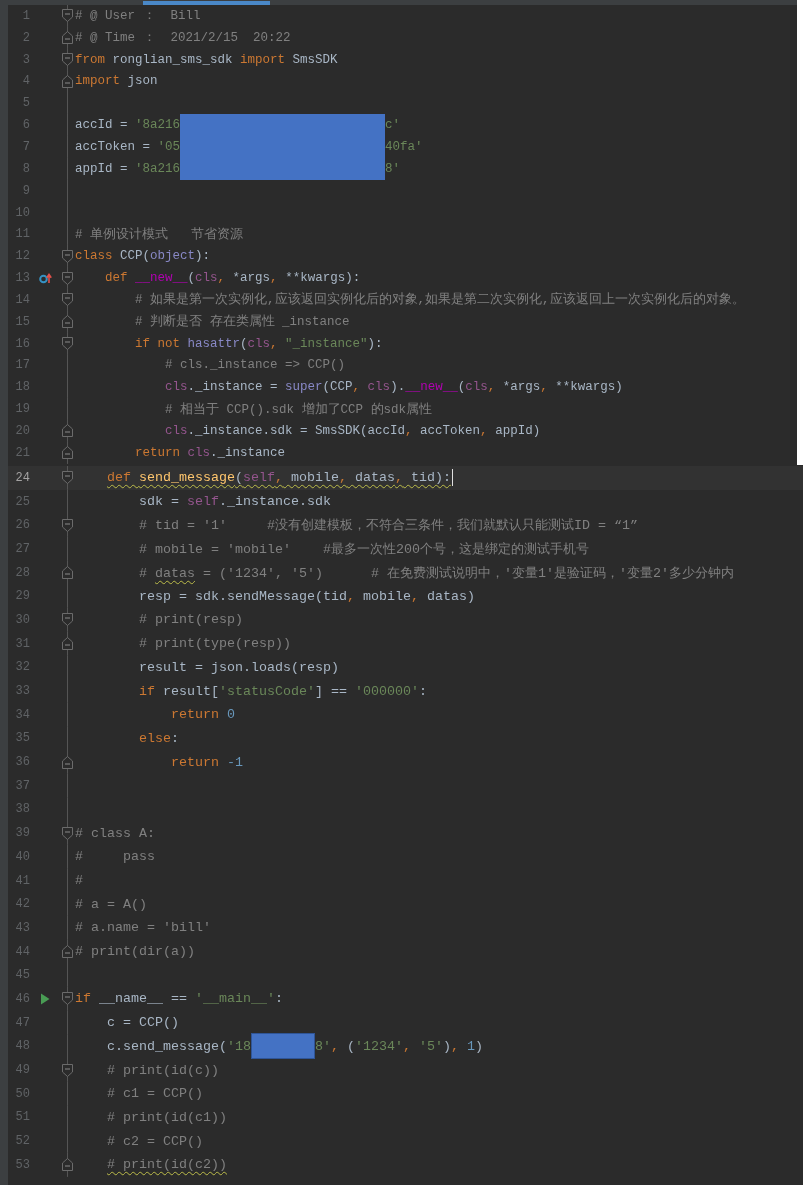 Image resolution: width=803 pixels, height=1185 pixels. What do you see at coordinates (22, 714) in the screenshot?
I see `line-number: 34` at bounding box center [22, 714].